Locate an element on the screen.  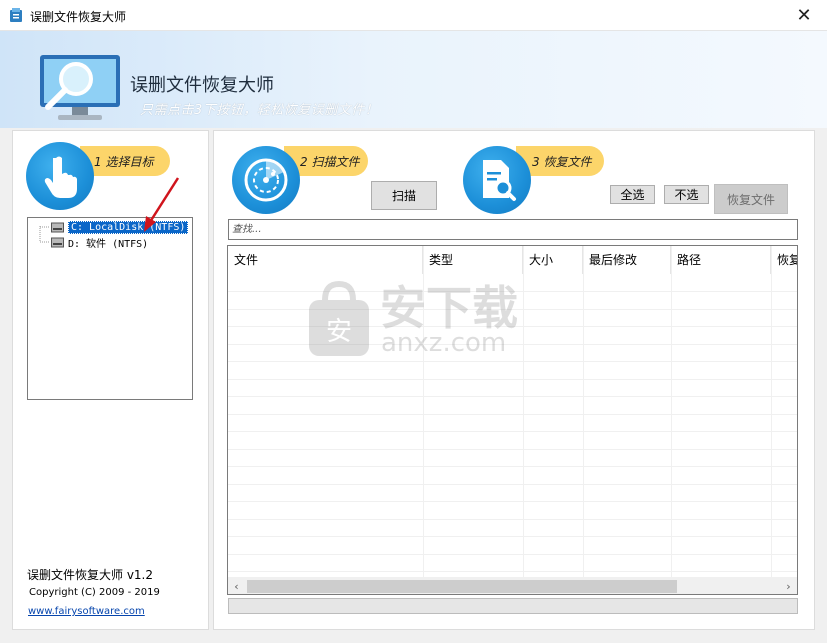
table-header: 文件 类型 大小 最后修改 路径 恢复 is located at coordinates (512, 260).